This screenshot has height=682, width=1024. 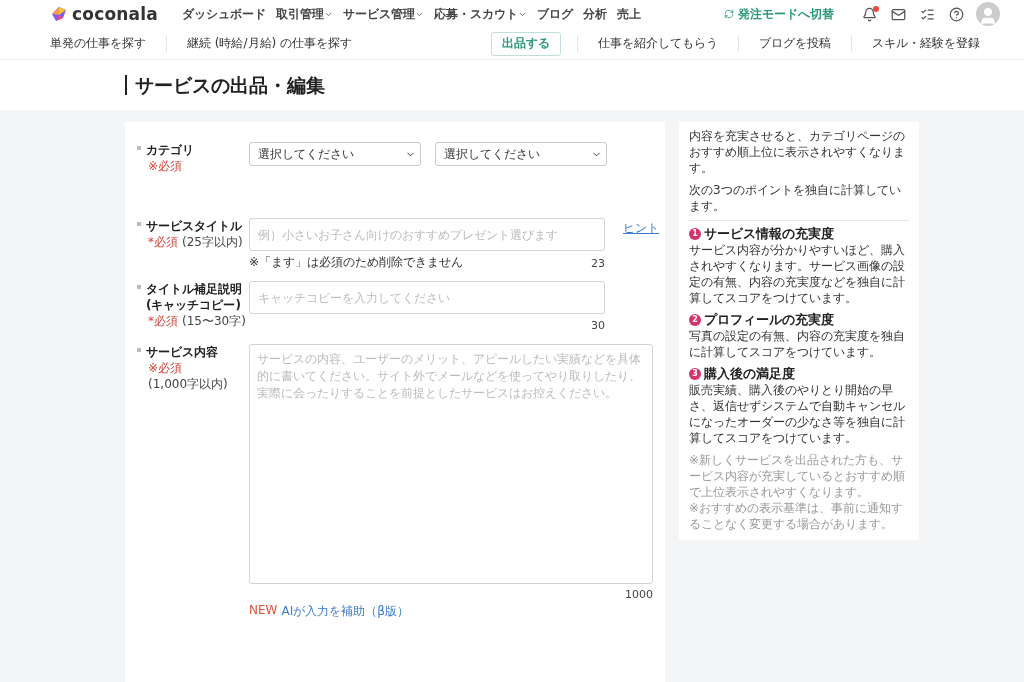 What do you see at coordinates (182, 352) in the screenshot?
I see `field-label: サービス内容` at bounding box center [182, 352].